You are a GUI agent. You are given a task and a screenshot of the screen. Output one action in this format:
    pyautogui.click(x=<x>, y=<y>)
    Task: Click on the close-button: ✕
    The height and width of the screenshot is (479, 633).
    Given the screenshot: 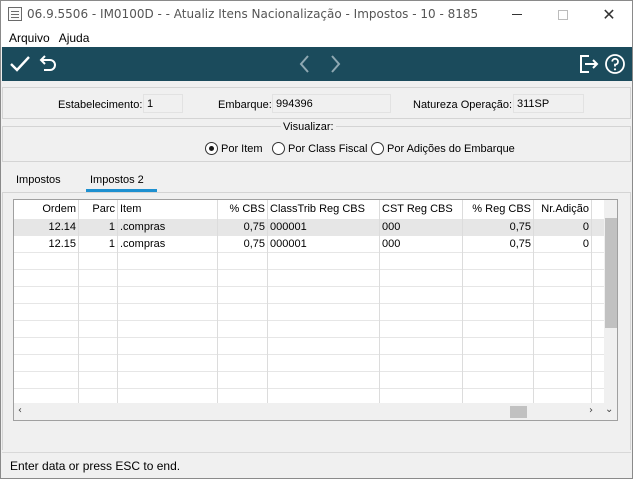 What is the action you would take?
    pyautogui.click(x=609, y=14)
    